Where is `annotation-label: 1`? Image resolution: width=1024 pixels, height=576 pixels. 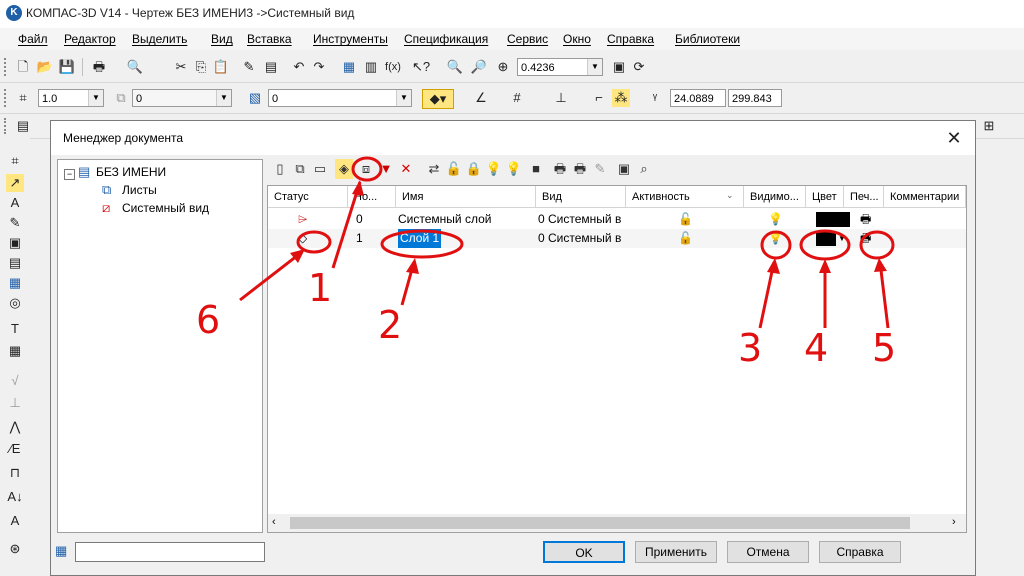 annotation-label: 1 is located at coordinates (320, 288).